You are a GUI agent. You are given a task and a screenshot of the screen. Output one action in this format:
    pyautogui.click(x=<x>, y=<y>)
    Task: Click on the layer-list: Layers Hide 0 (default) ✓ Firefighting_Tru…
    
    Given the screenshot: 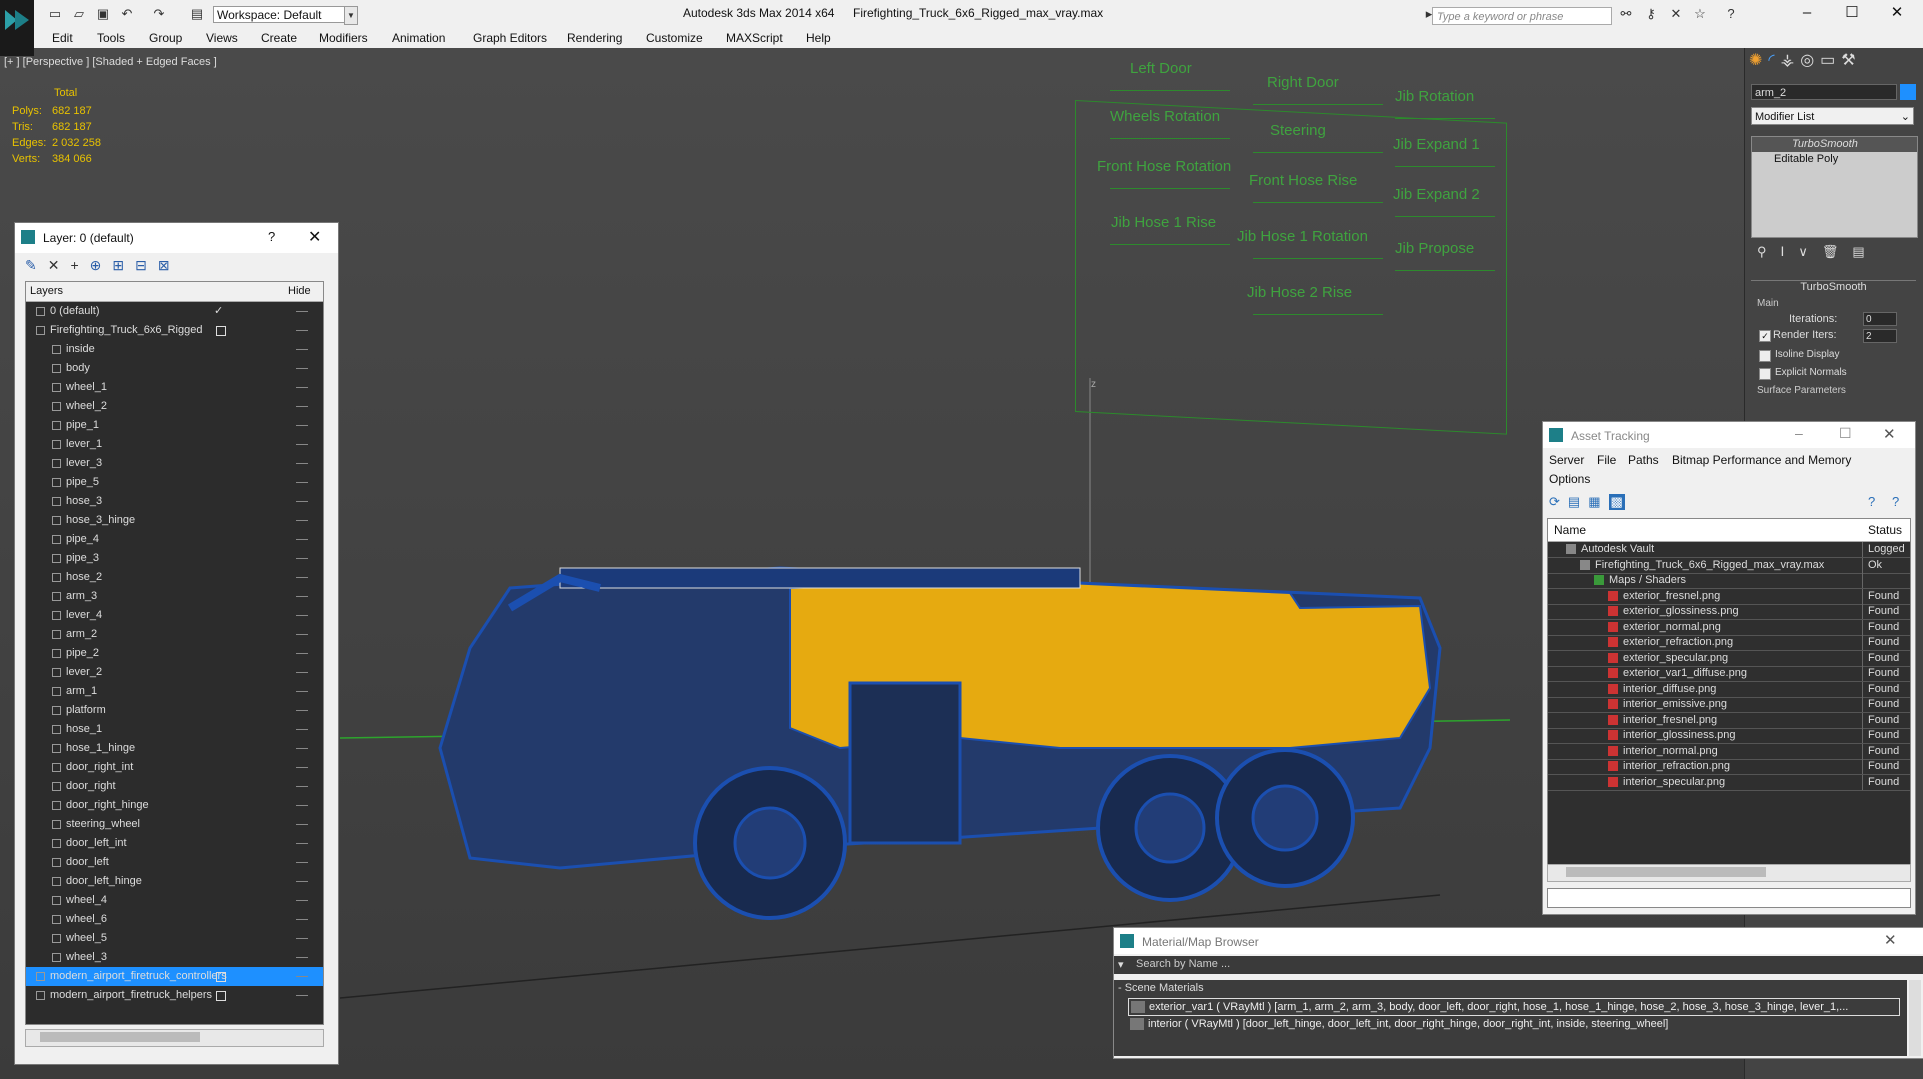 What is the action you would take?
    pyautogui.click(x=174, y=653)
    